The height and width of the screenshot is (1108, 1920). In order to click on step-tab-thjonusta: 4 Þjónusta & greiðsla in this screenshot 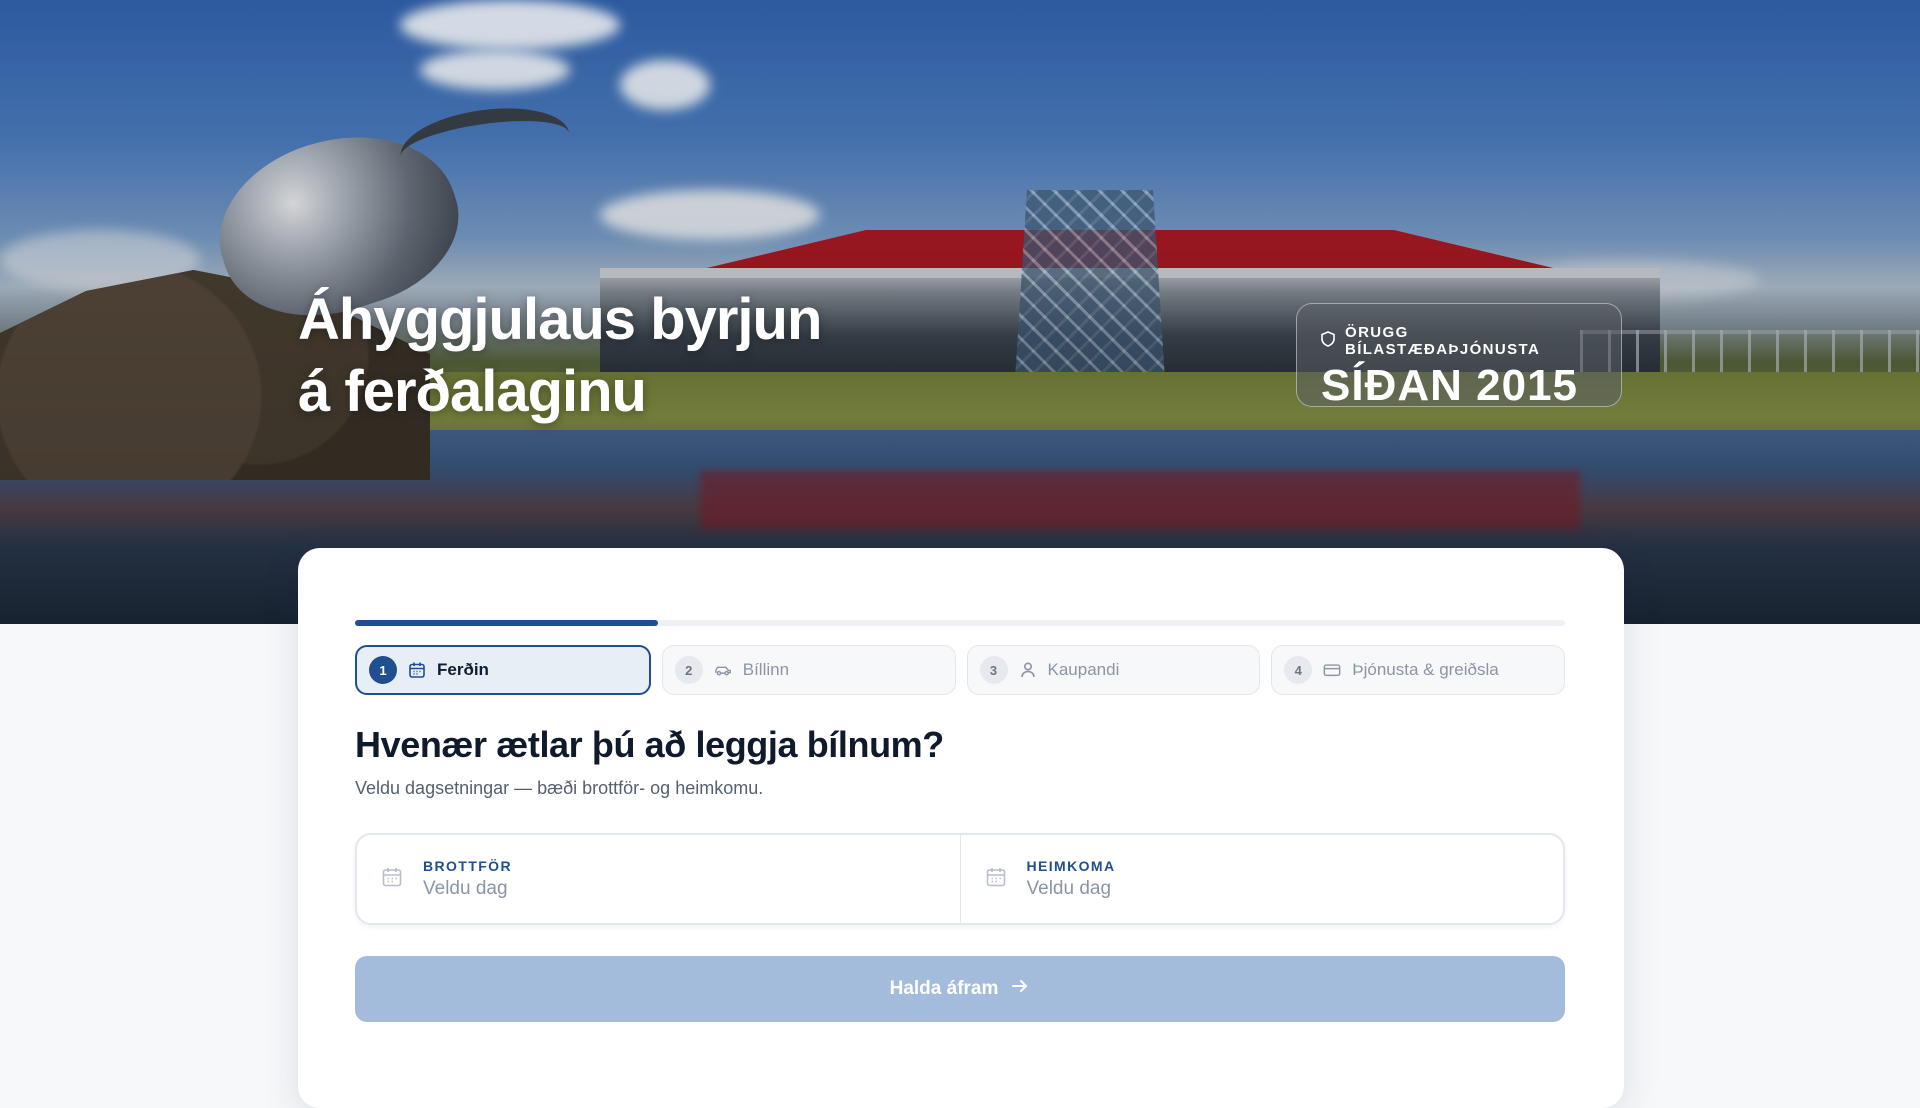, I will do `click(1418, 670)`.